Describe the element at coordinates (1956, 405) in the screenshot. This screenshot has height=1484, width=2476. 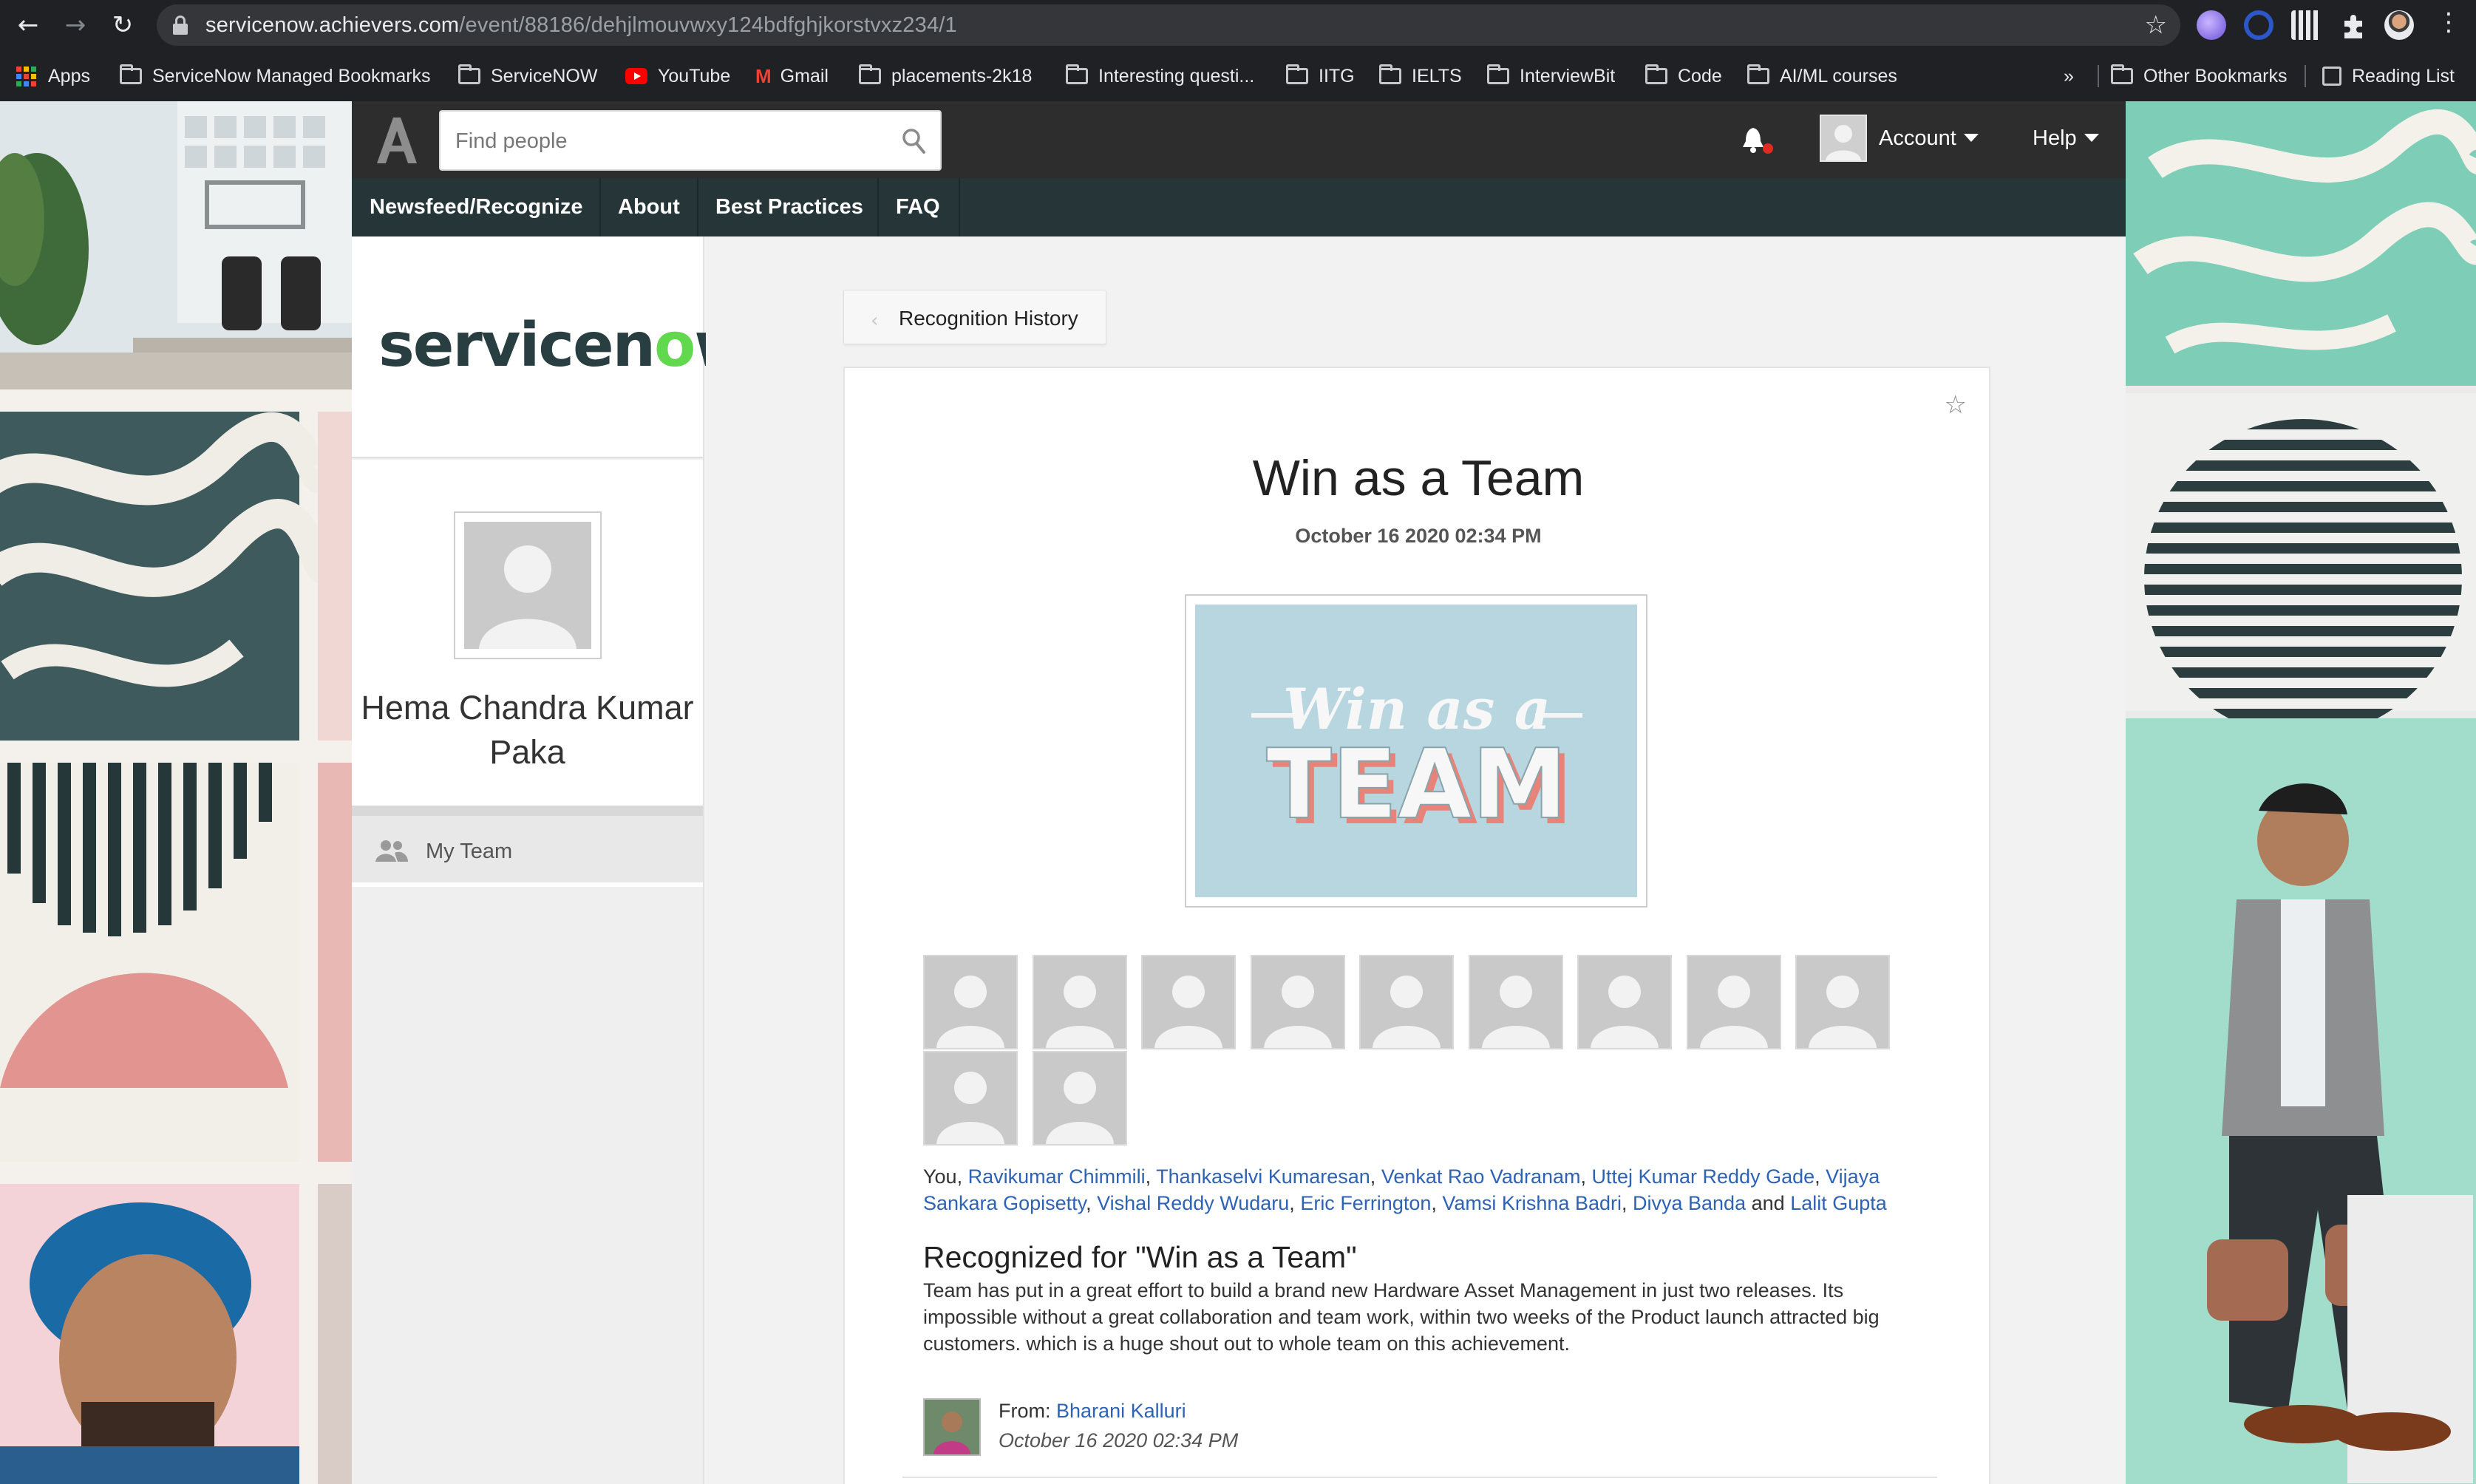
I see `favorite-star-icon: ☆` at that location.